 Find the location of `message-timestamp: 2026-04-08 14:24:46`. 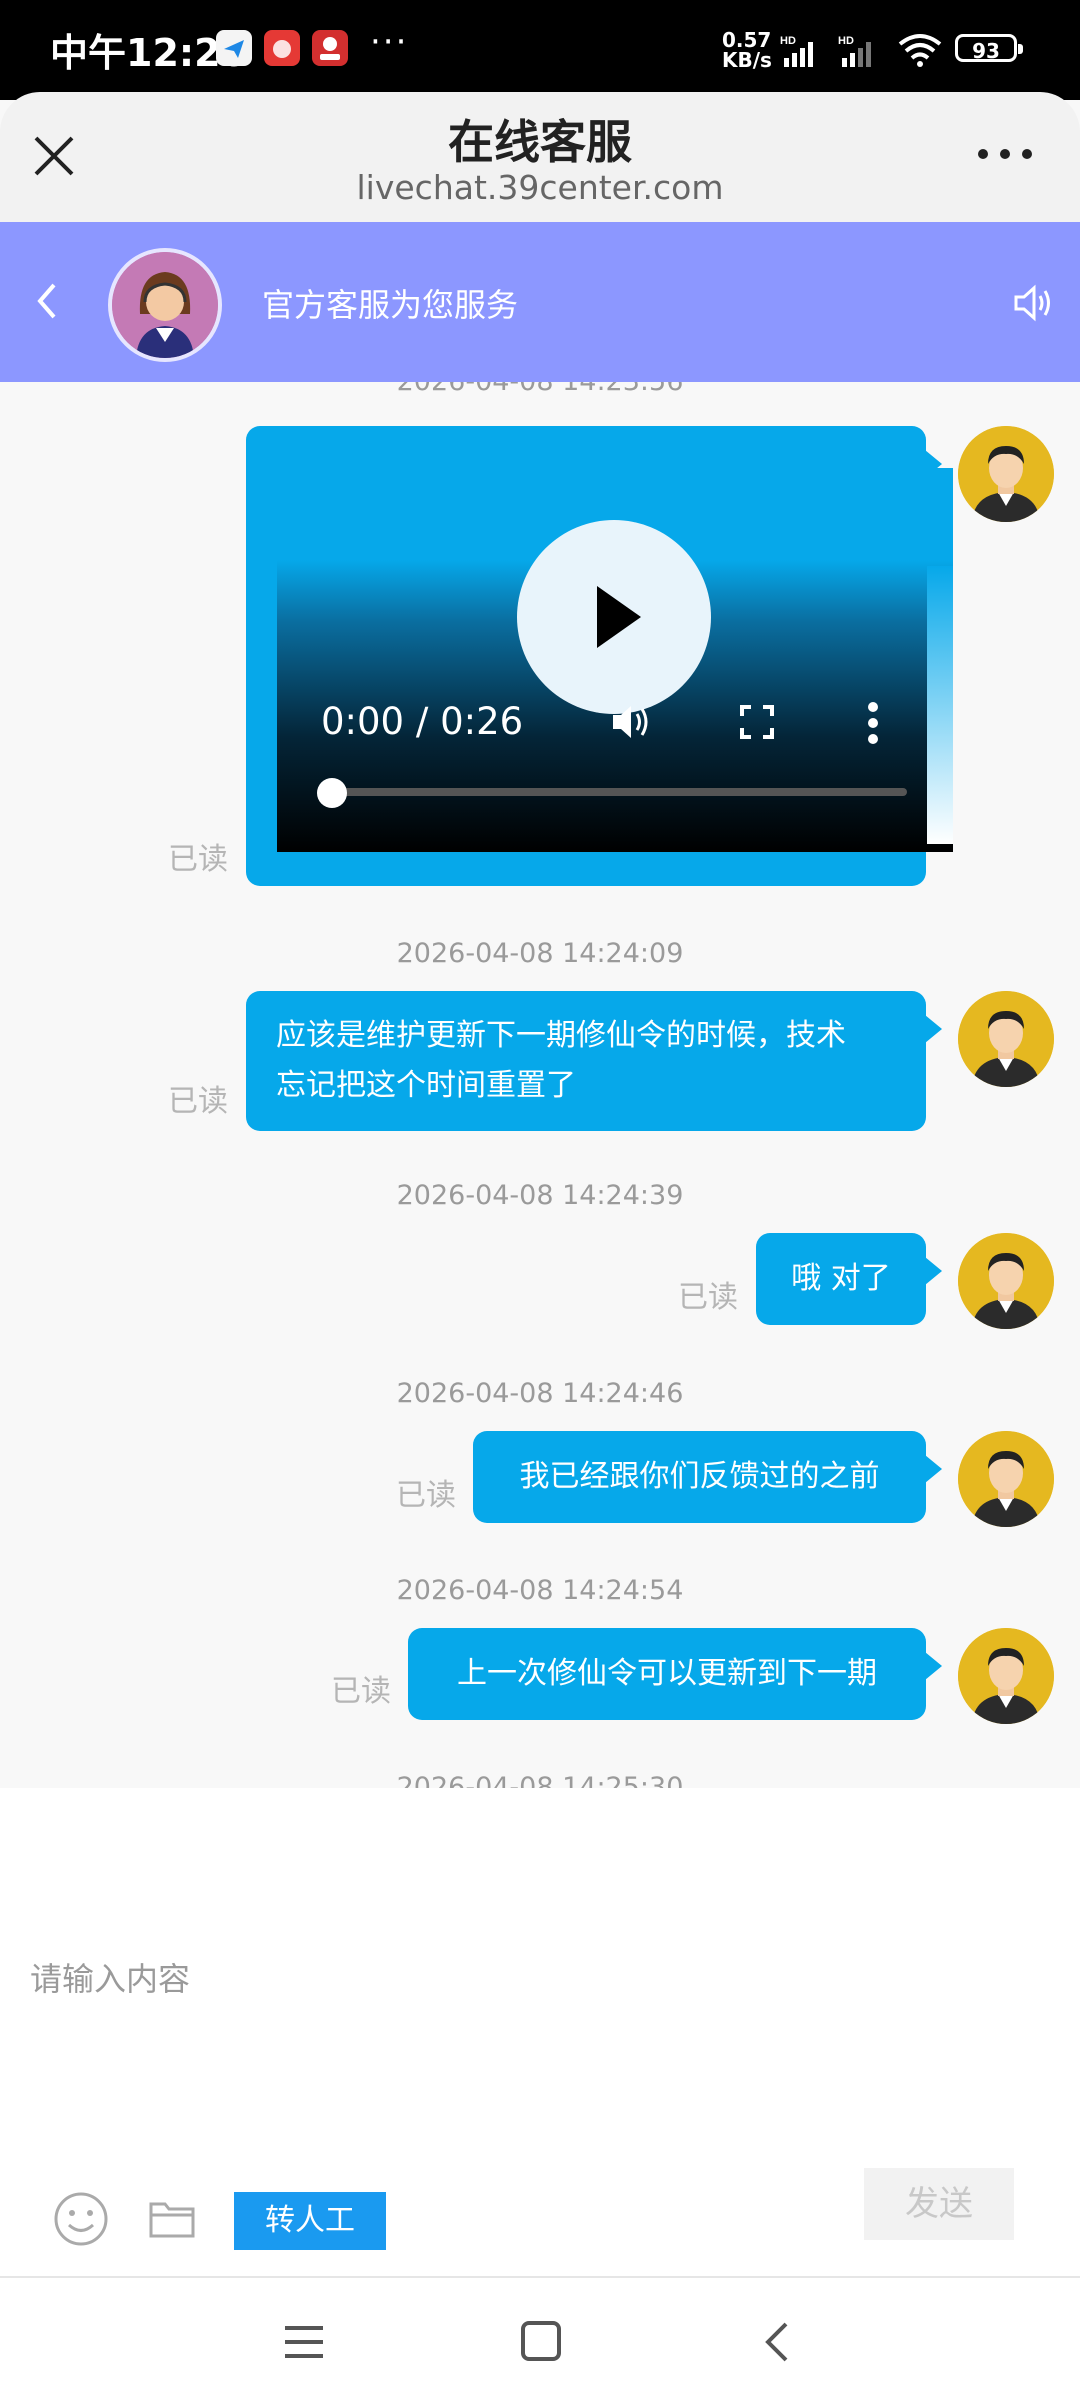

message-timestamp: 2026-04-08 14:24:46 is located at coordinates (540, 1393).